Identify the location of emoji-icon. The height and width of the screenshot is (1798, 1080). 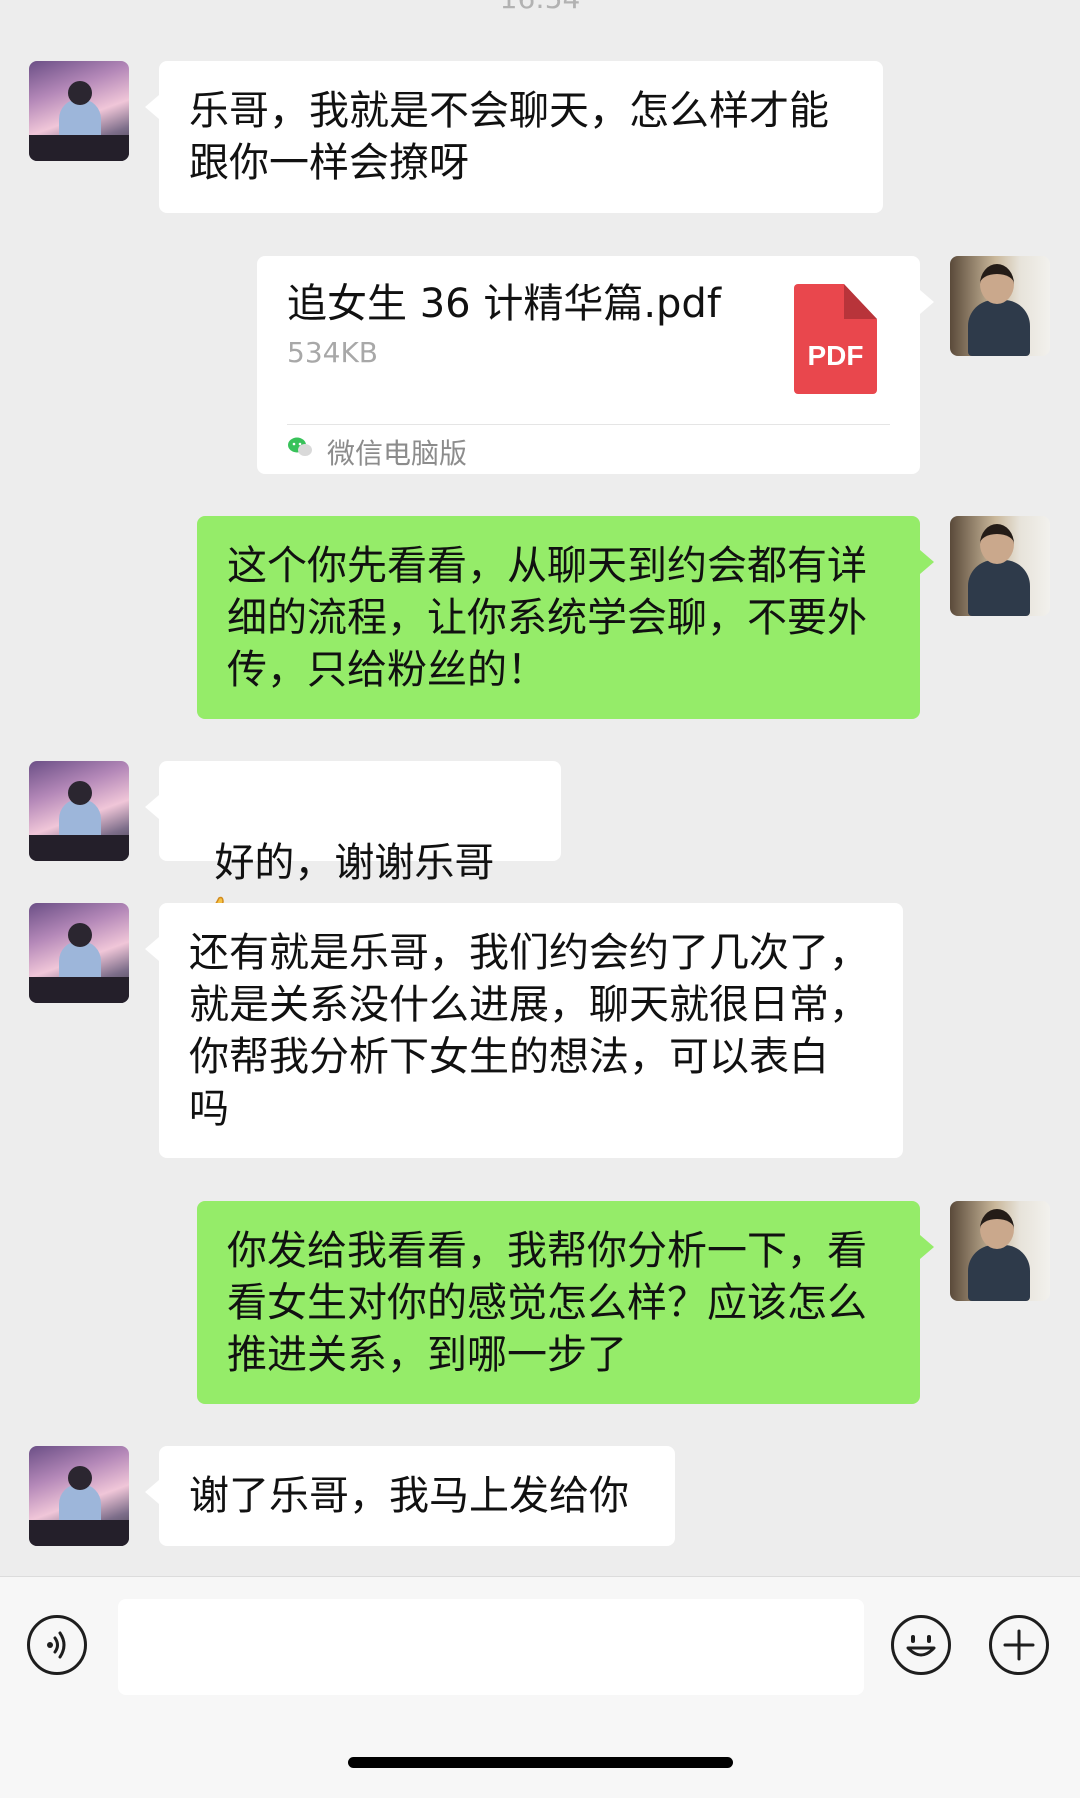
(921, 1646).